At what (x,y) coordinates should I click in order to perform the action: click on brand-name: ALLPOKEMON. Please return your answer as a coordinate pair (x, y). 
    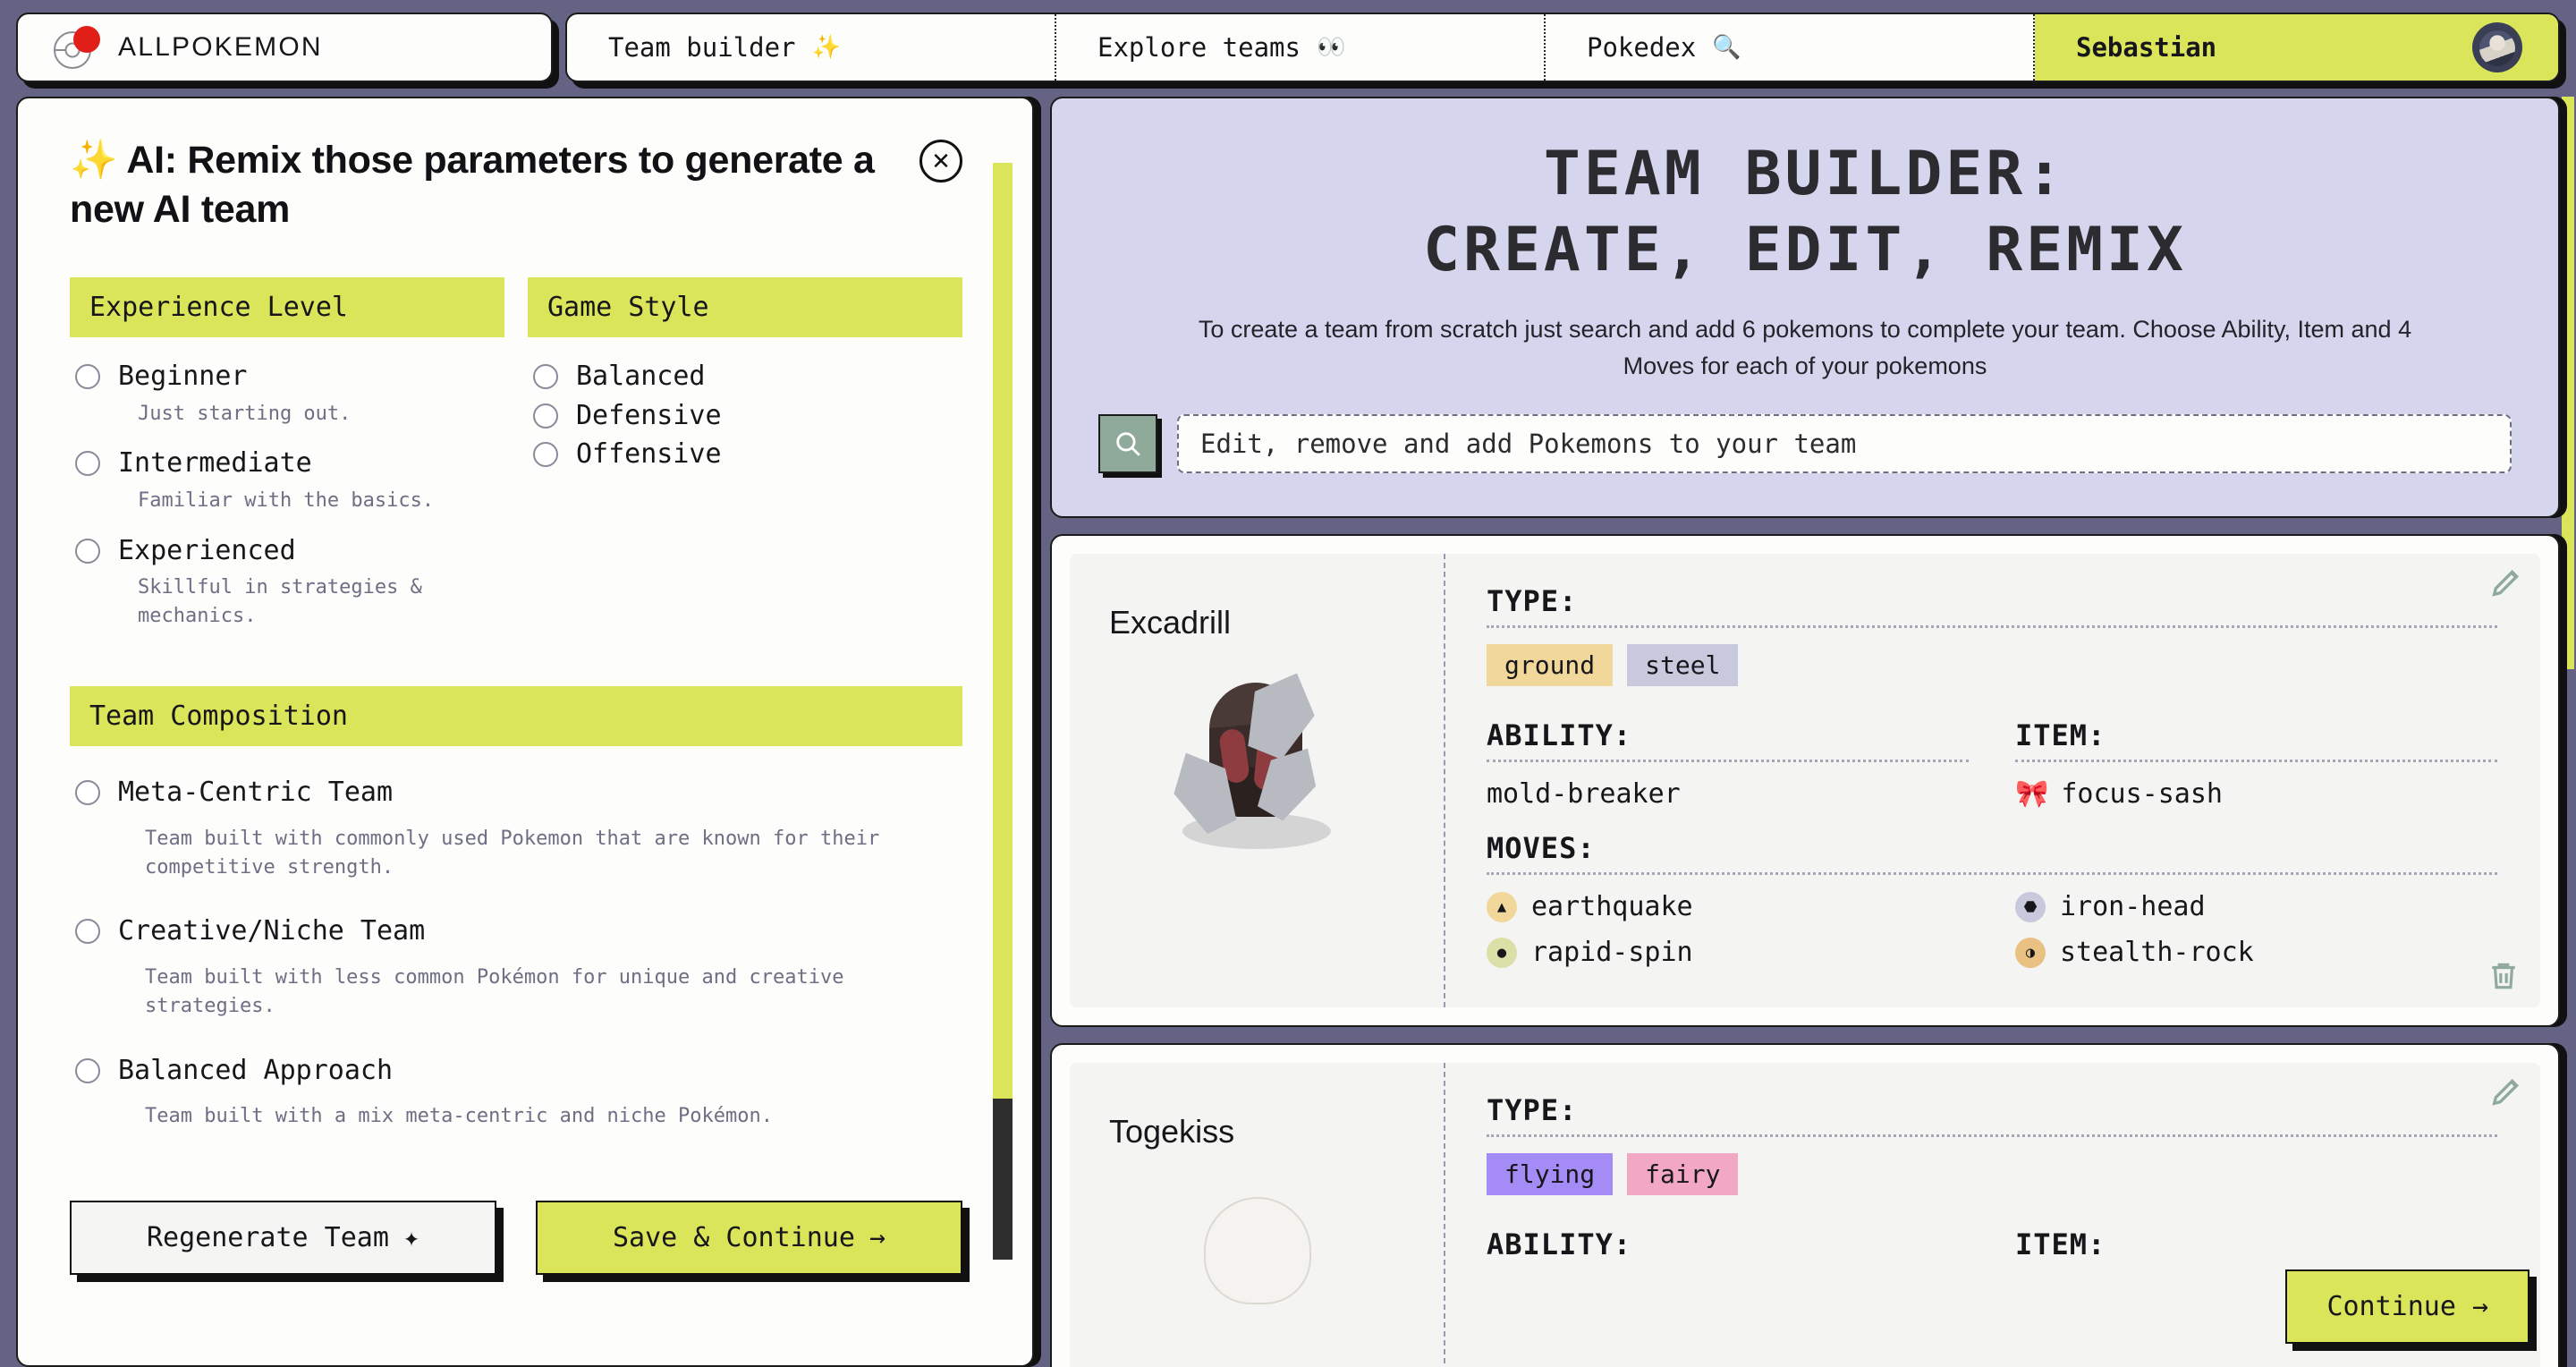
    Looking at the image, I should click on (220, 47).